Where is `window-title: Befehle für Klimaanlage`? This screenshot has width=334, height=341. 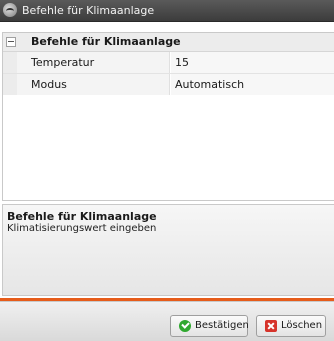 window-title: Befehle für Klimaanlage is located at coordinates (88, 10).